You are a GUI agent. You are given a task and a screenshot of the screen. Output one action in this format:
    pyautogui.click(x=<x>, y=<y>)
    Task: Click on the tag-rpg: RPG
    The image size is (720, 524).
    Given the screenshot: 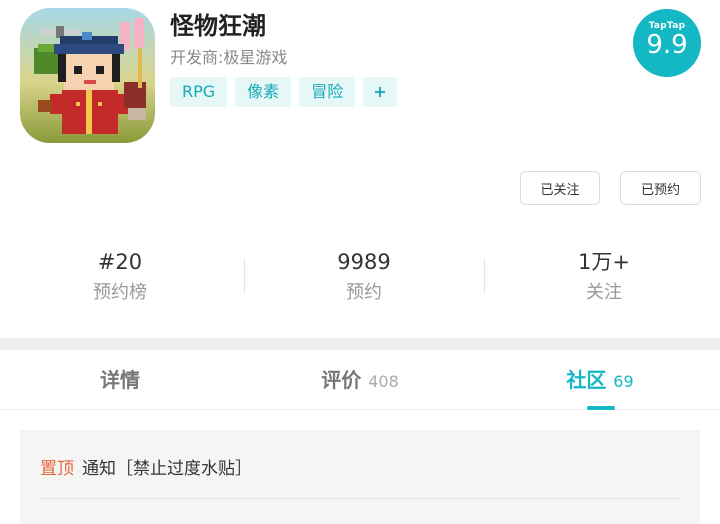 What is the action you would take?
    pyautogui.click(x=199, y=92)
    